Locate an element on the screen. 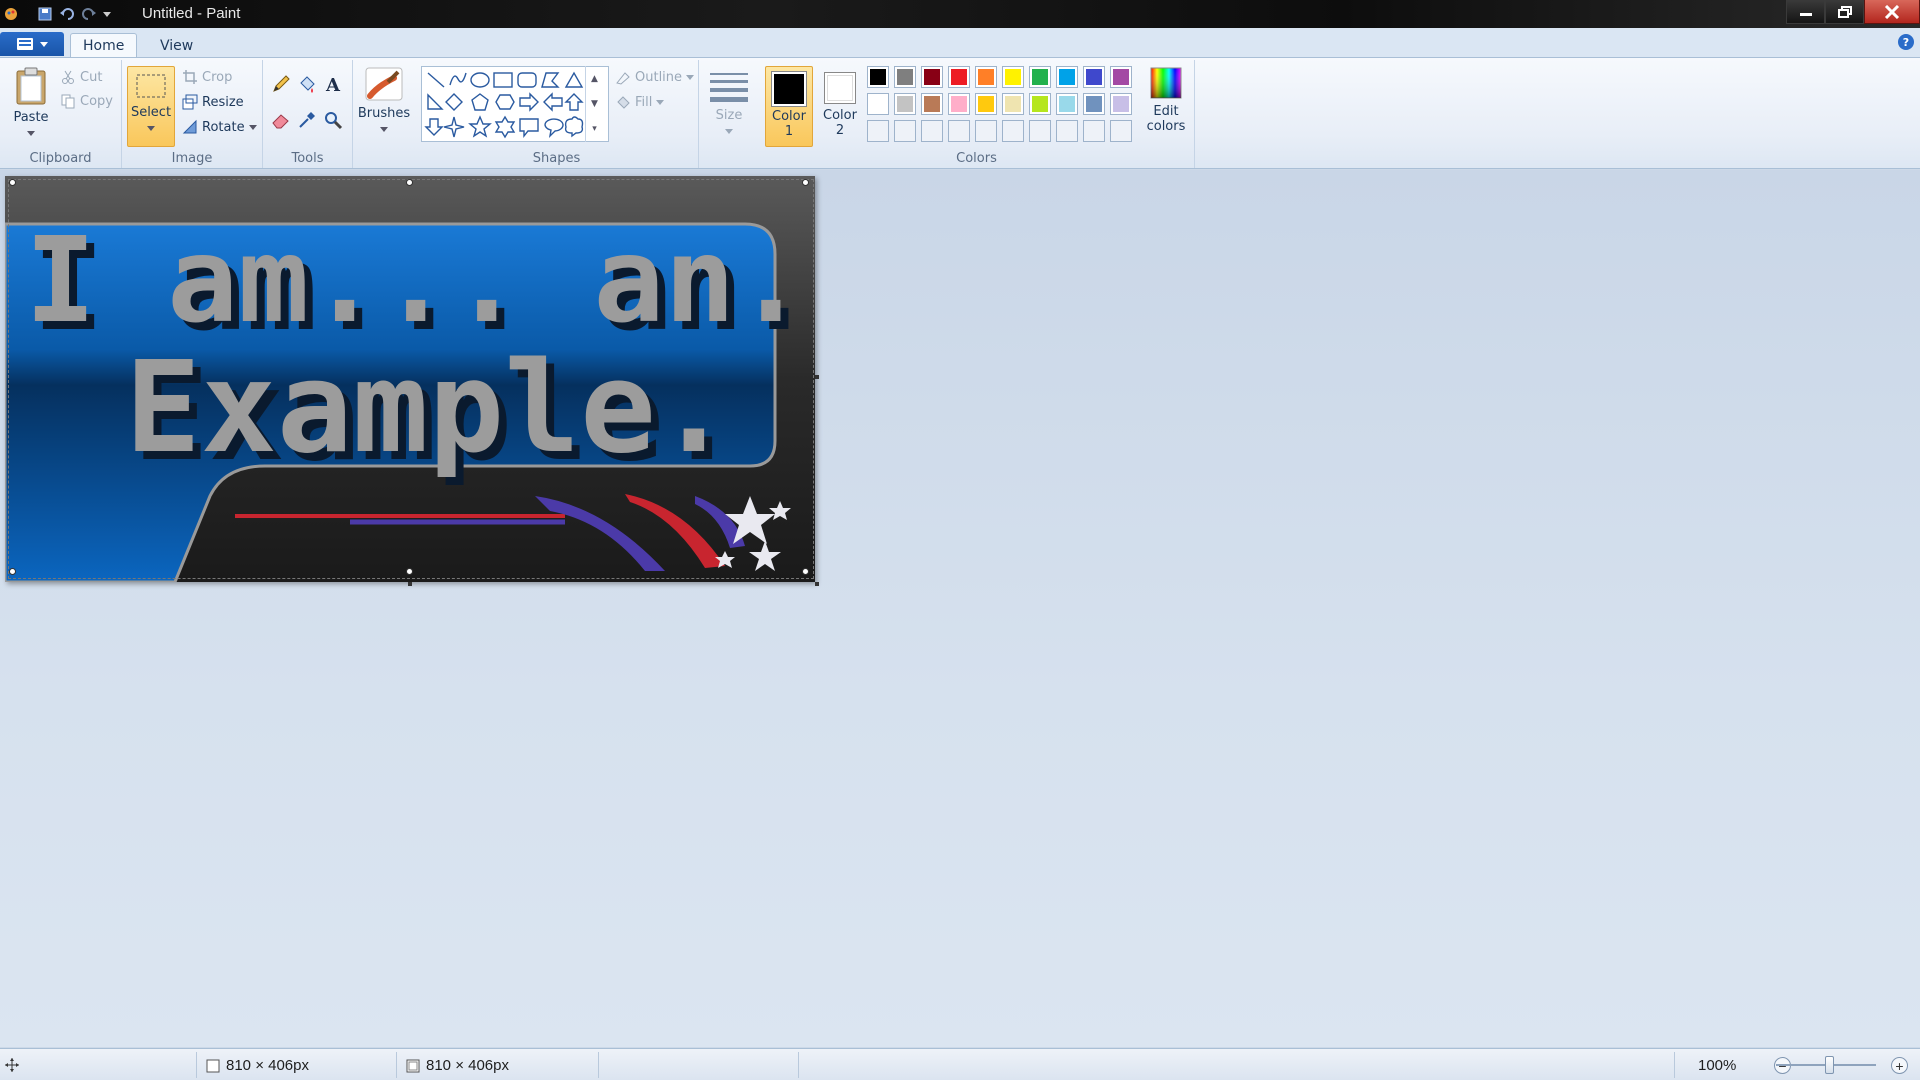  pencil-icon is located at coordinates (281, 84).